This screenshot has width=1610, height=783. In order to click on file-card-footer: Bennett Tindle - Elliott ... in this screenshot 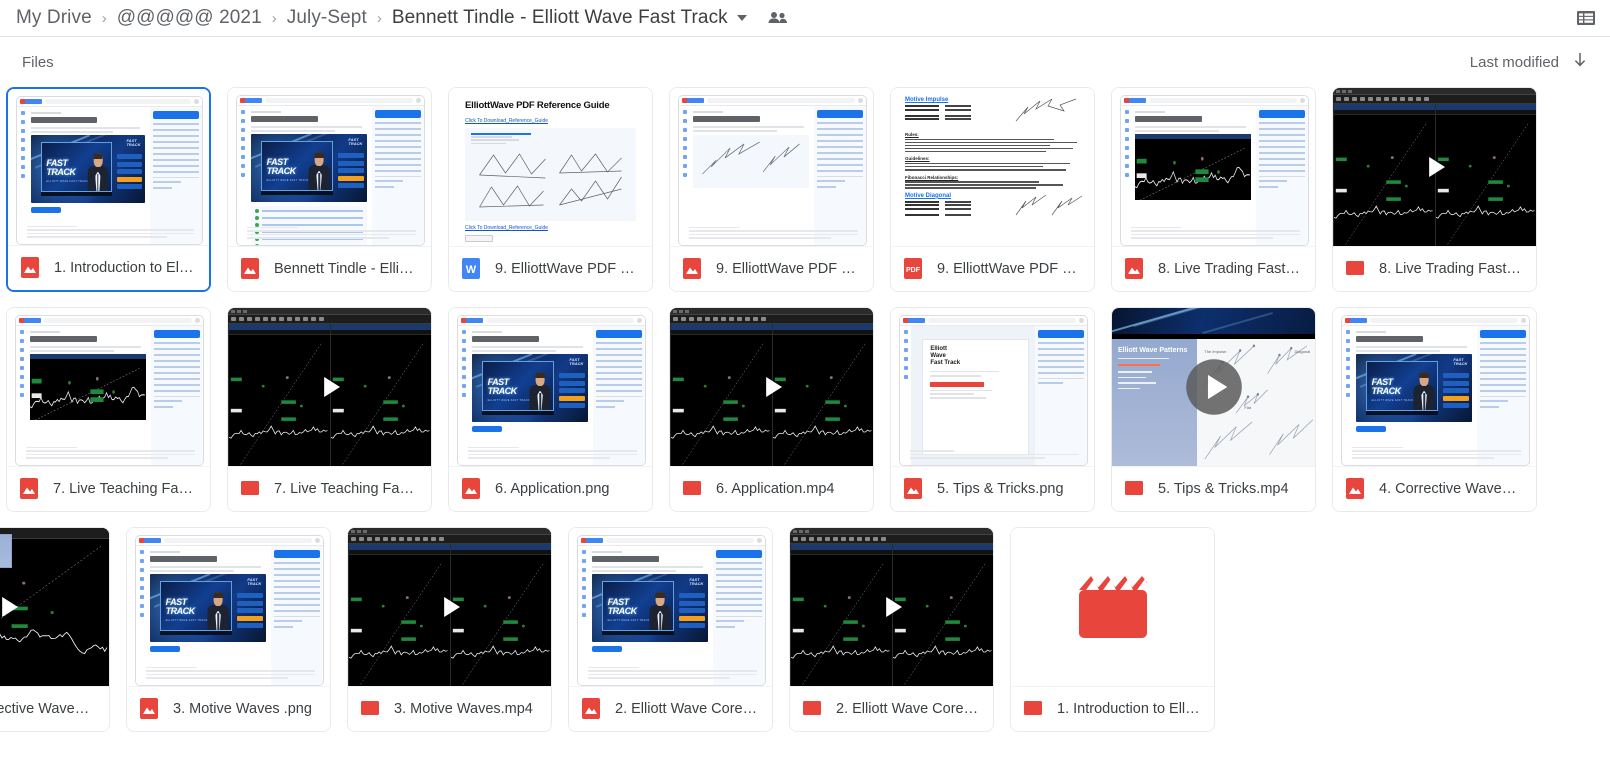, I will do `click(329, 269)`.